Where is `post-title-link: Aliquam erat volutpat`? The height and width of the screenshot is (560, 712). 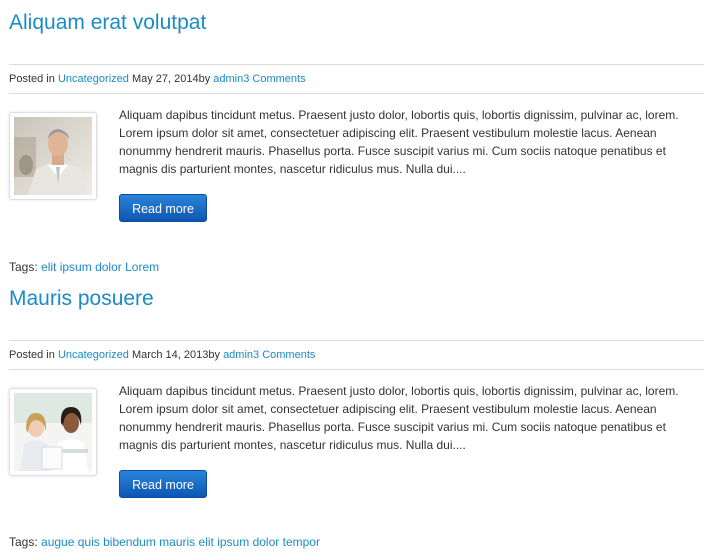 post-title-link: Aliquam erat volutpat is located at coordinates (107, 22).